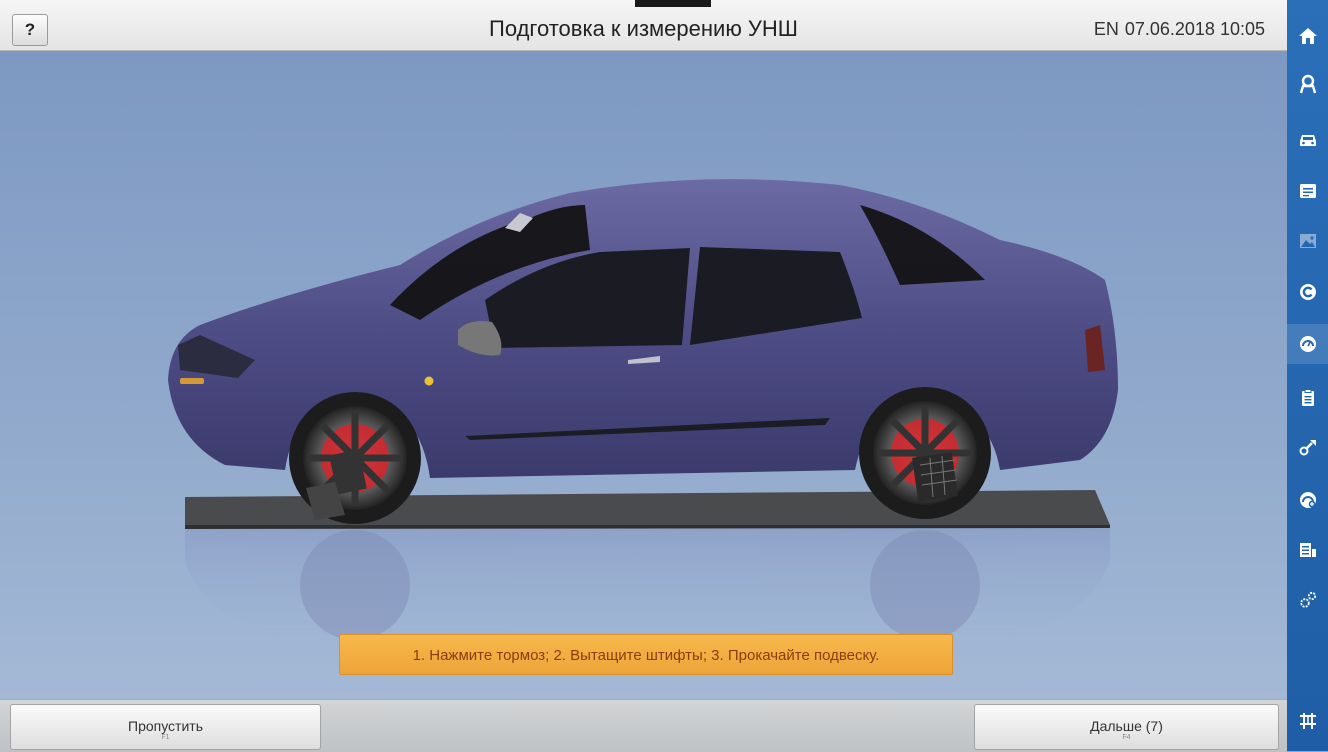 This screenshot has width=1328, height=752. I want to click on lift-icon, so click(1307, 721).